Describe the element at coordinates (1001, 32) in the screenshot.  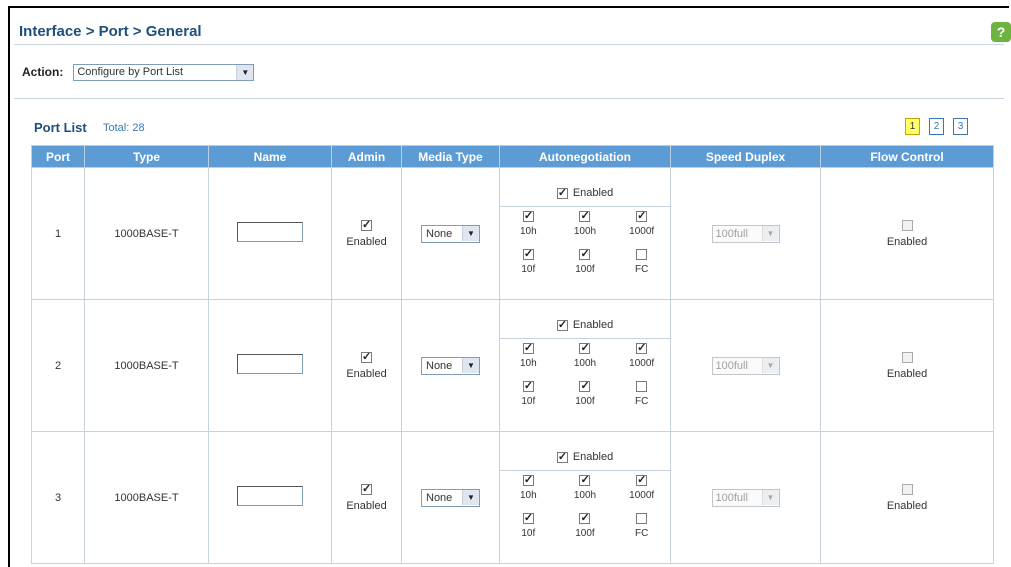
I see `help-icon: ?` at that location.